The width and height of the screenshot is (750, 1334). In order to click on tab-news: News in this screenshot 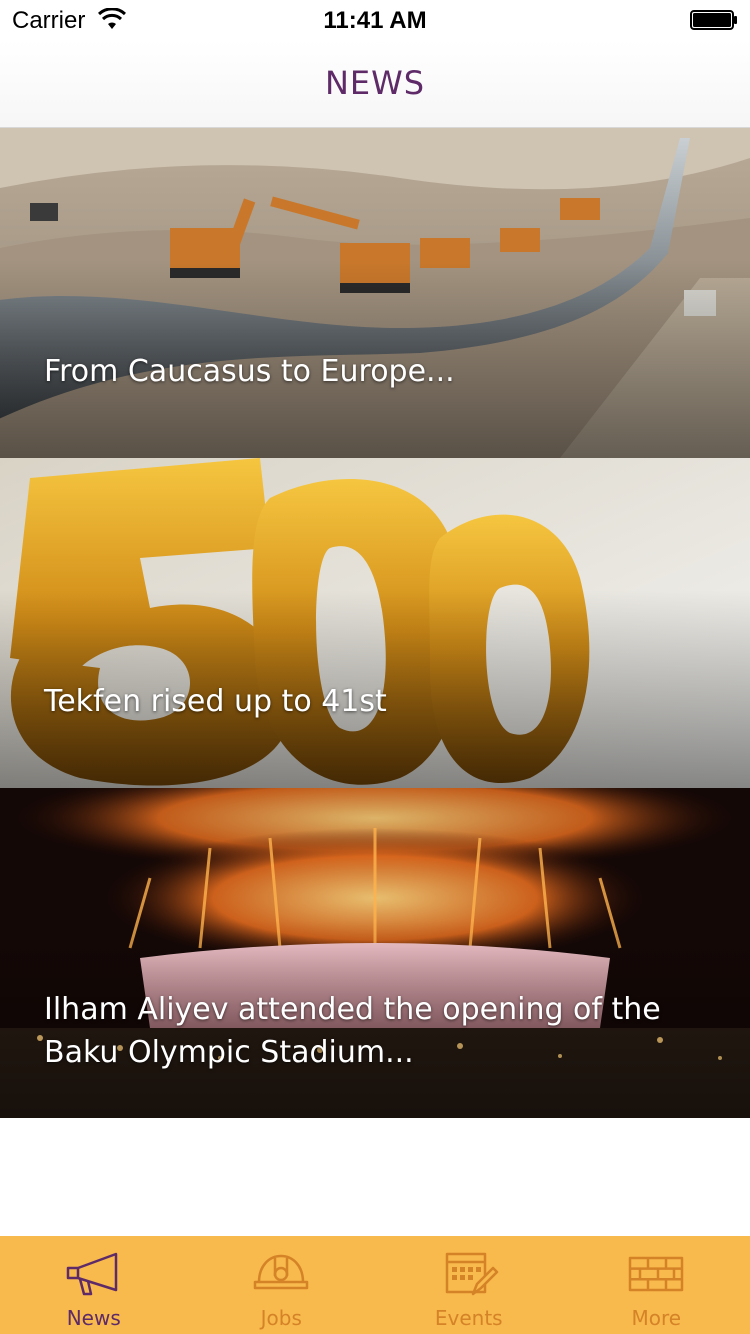, I will do `click(94, 1285)`.